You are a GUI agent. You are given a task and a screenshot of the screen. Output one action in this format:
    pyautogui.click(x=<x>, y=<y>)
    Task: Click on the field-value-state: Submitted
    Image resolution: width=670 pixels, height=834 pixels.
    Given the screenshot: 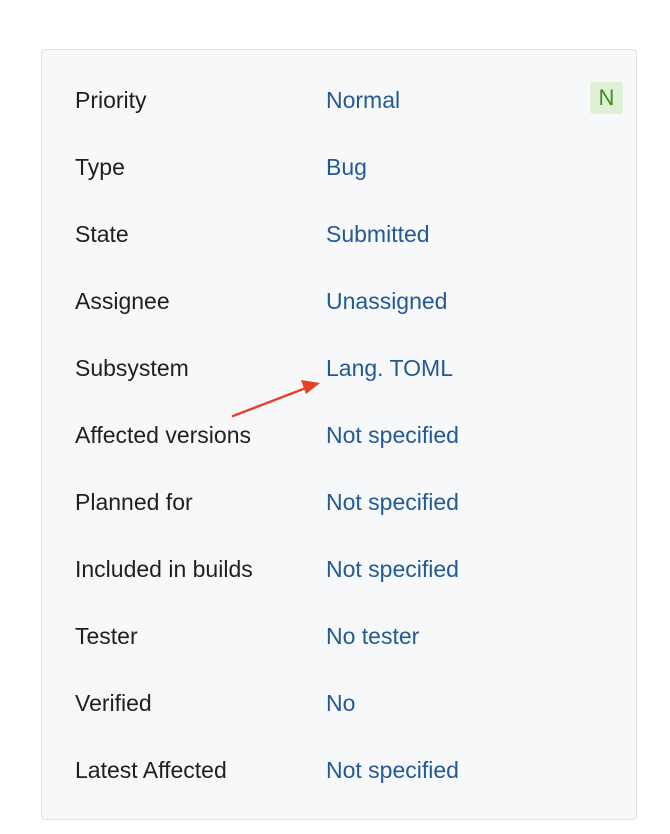 What is the action you would take?
    pyautogui.click(x=378, y=234)
    